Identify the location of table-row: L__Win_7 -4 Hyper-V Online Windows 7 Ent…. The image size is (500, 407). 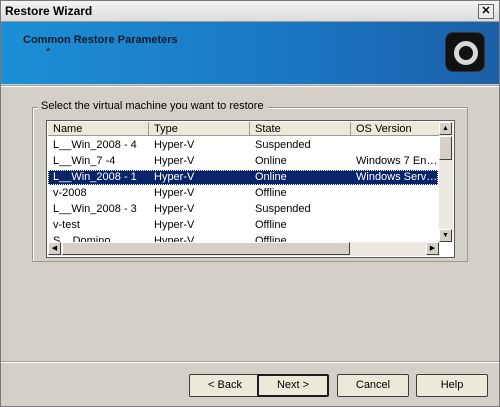
(243, 161).